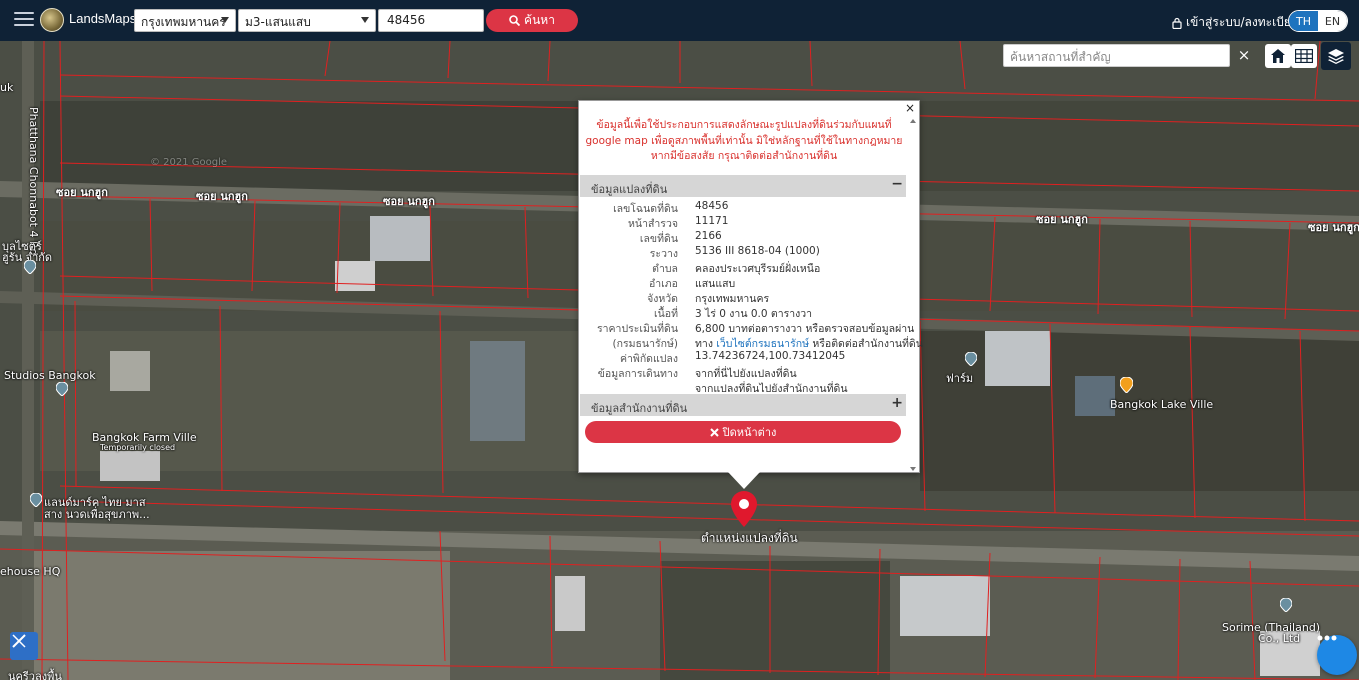  I want to click on field-value-text: ทาง, so click(704, 344).